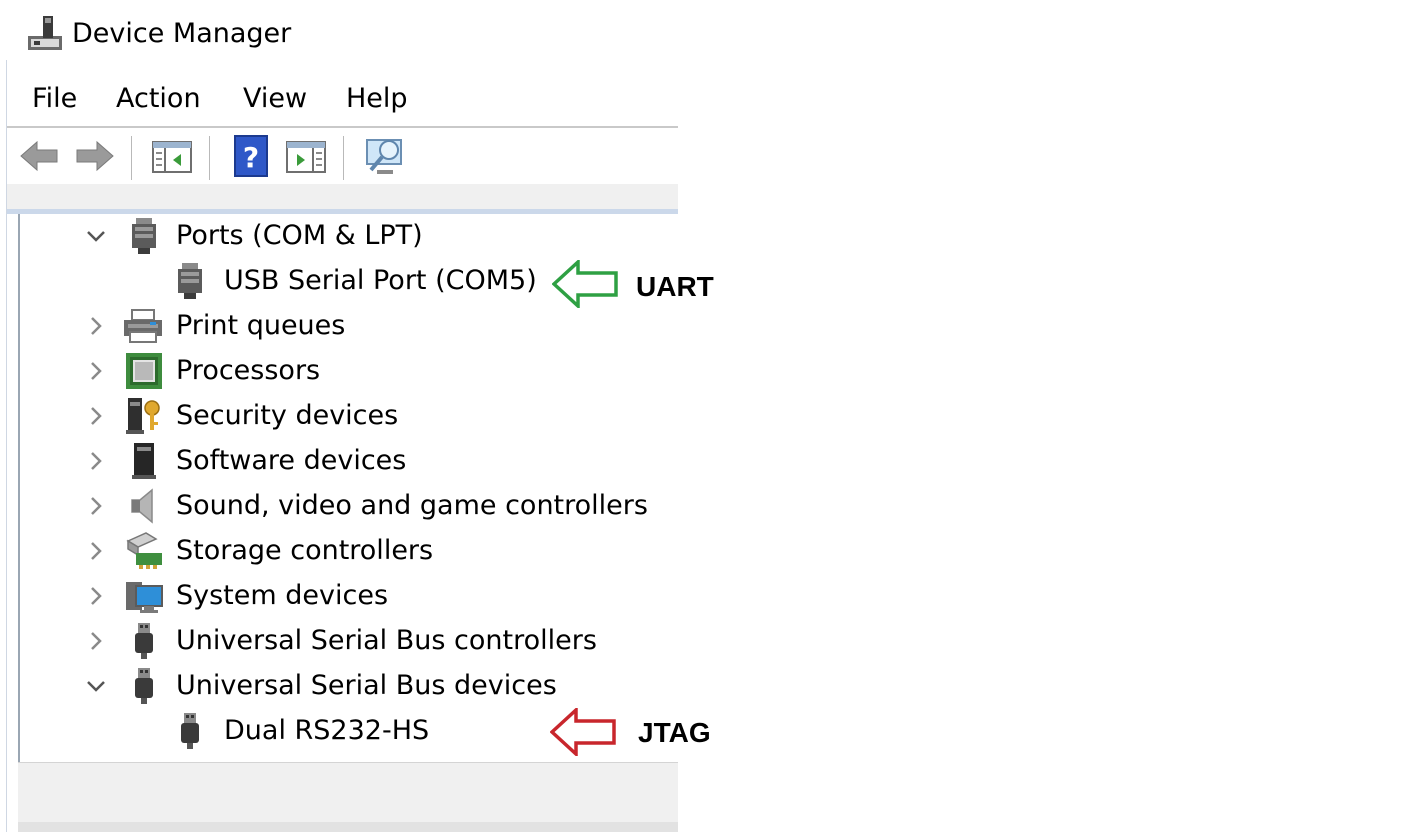  What do you see at coordinates (377, 99) in the screenshot?
I see `menu-help: Help` at bounding box center [377, 99].